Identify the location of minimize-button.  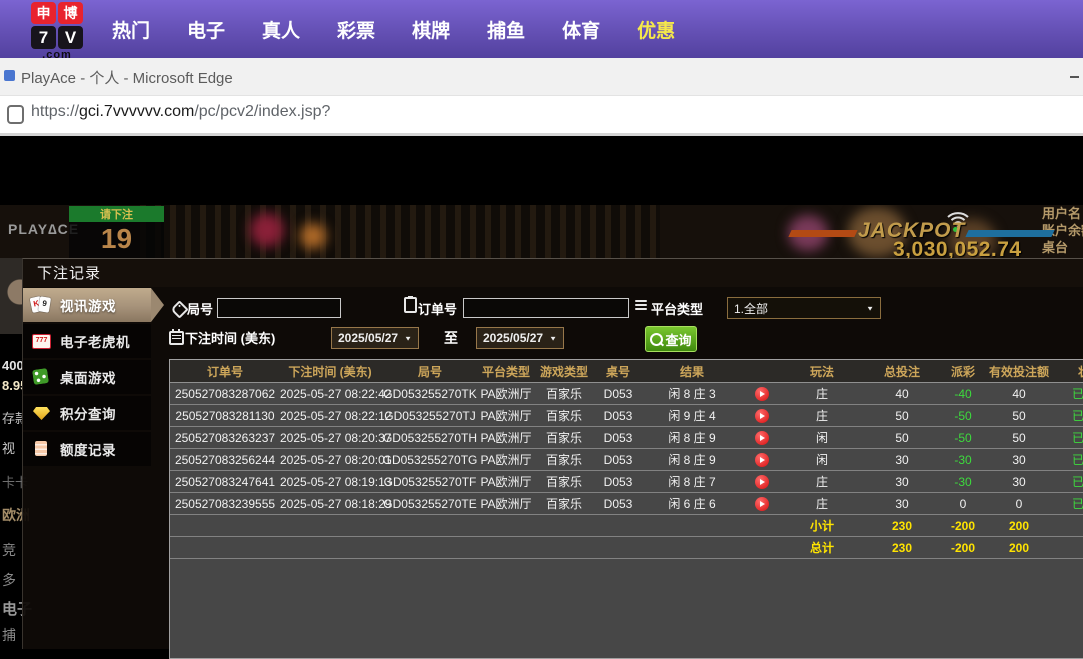
(1074, 77).